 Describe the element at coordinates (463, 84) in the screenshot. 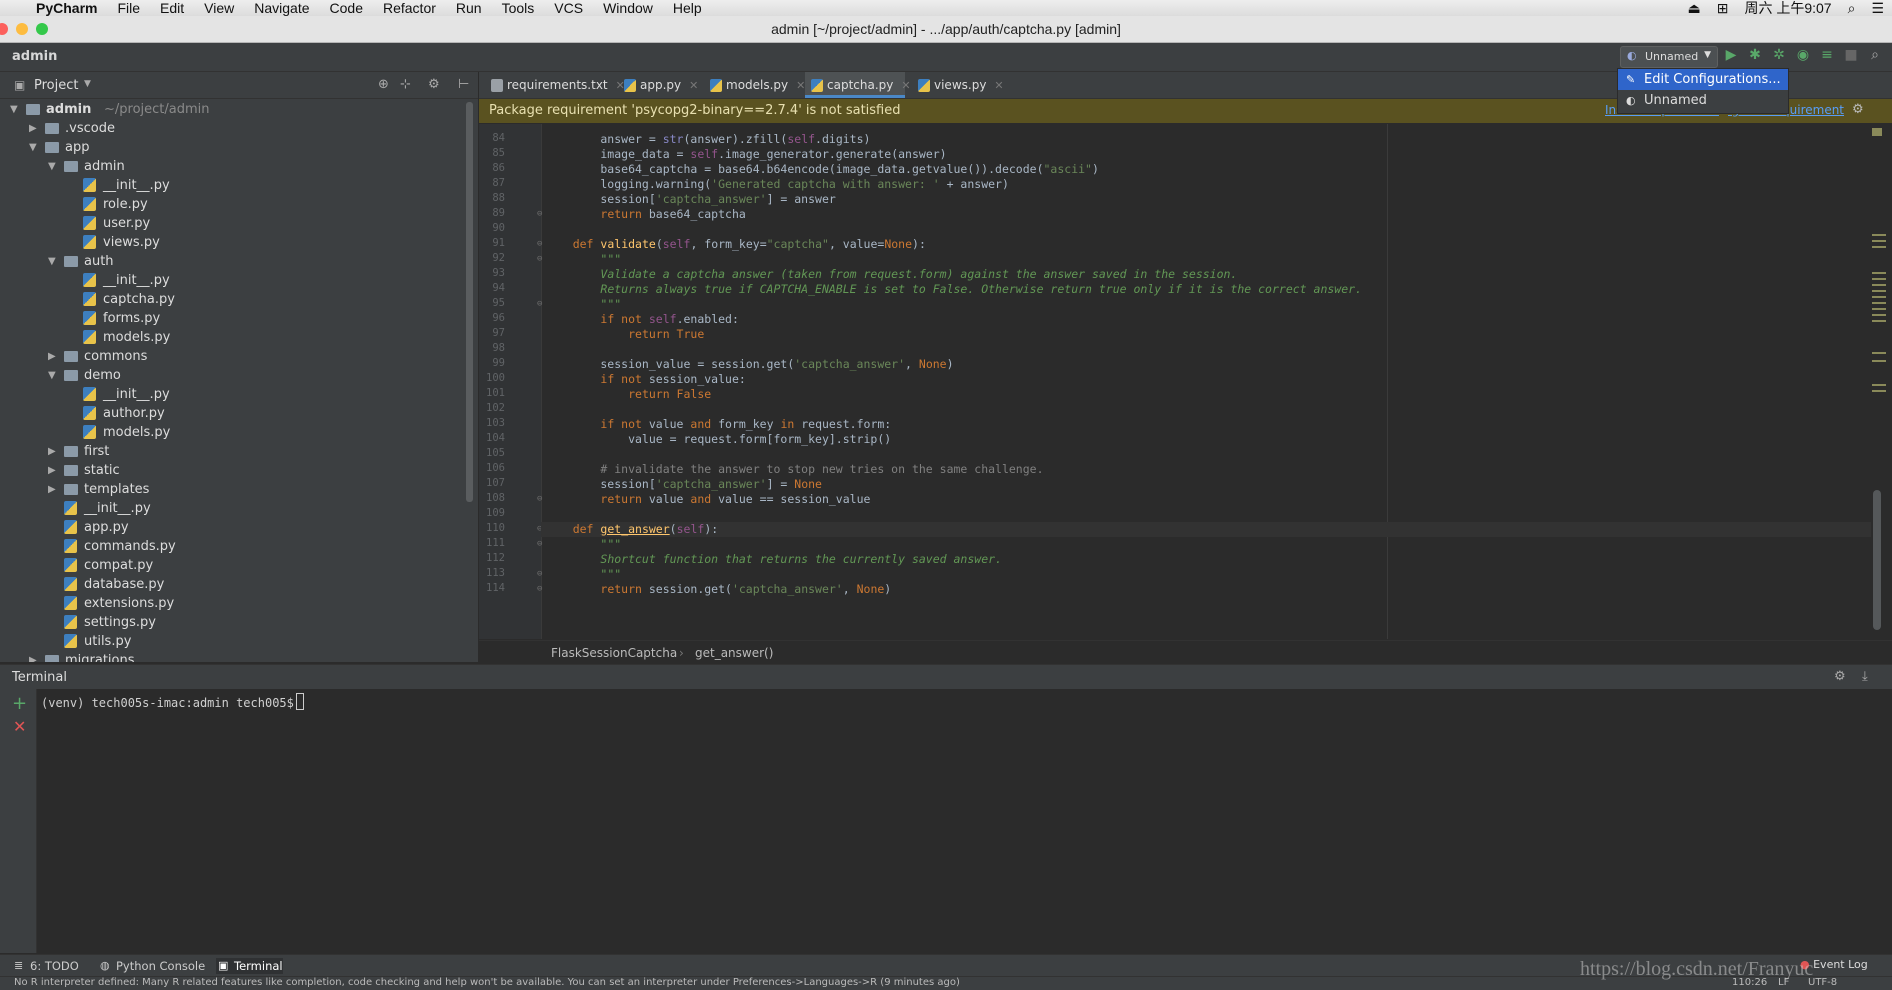

I see `hide-panel-icon: ⊢` at that location.